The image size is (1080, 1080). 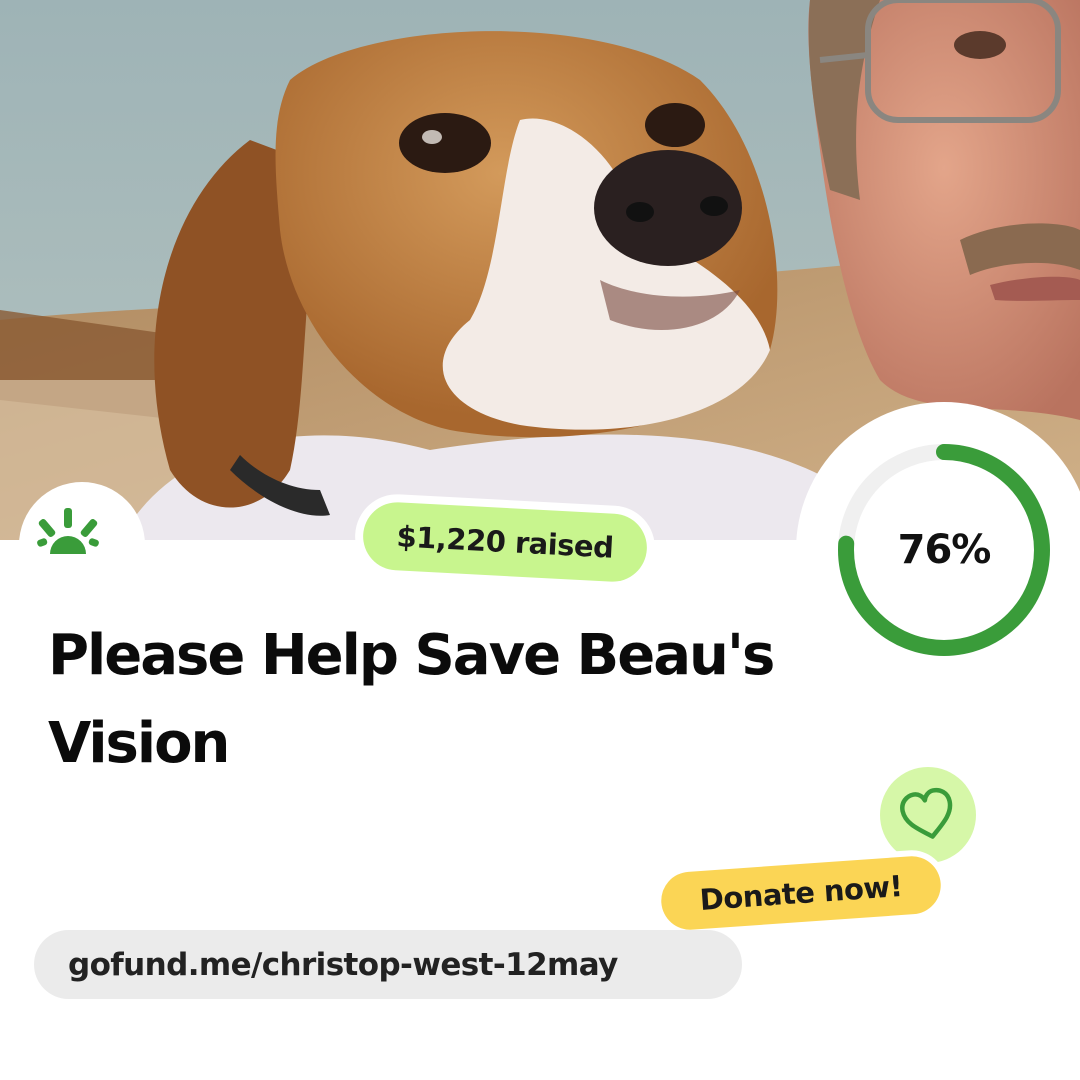 I want to click on campaign-title: Please Help Save Beau's Vision, so click(x=411, y=699).